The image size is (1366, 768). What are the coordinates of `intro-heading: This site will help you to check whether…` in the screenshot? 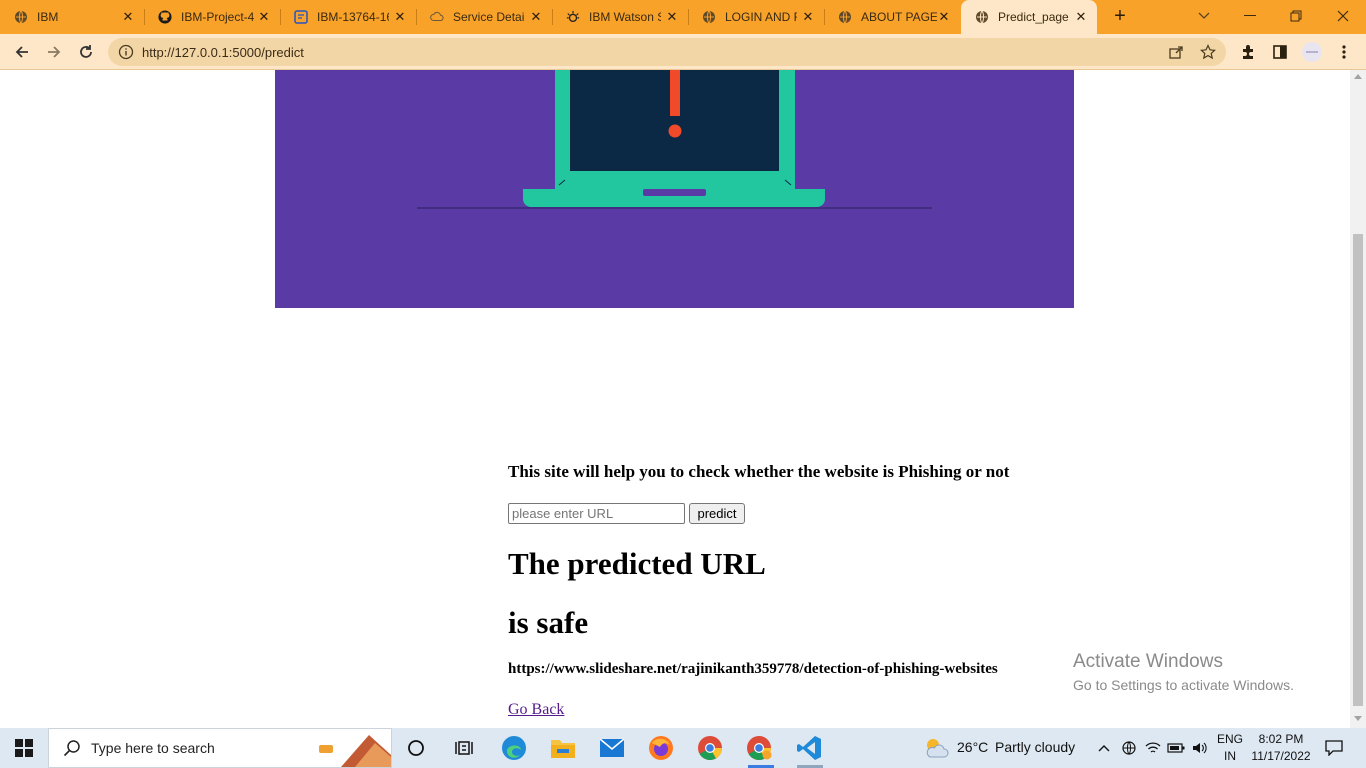 It's located at (759, 471).